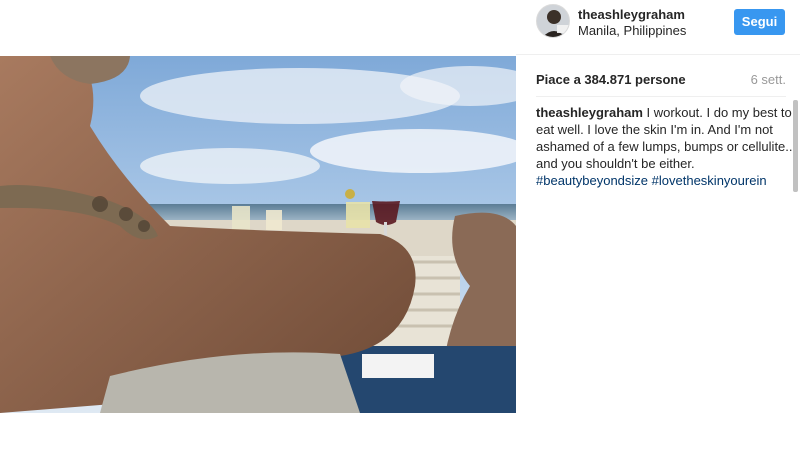 The height and width of the screenshot is (453, 800). What do you see at coordinates (589, 112) in the screenshot?
I see `caption-author-link: theashleygraham` at bounding box center [589, 112].